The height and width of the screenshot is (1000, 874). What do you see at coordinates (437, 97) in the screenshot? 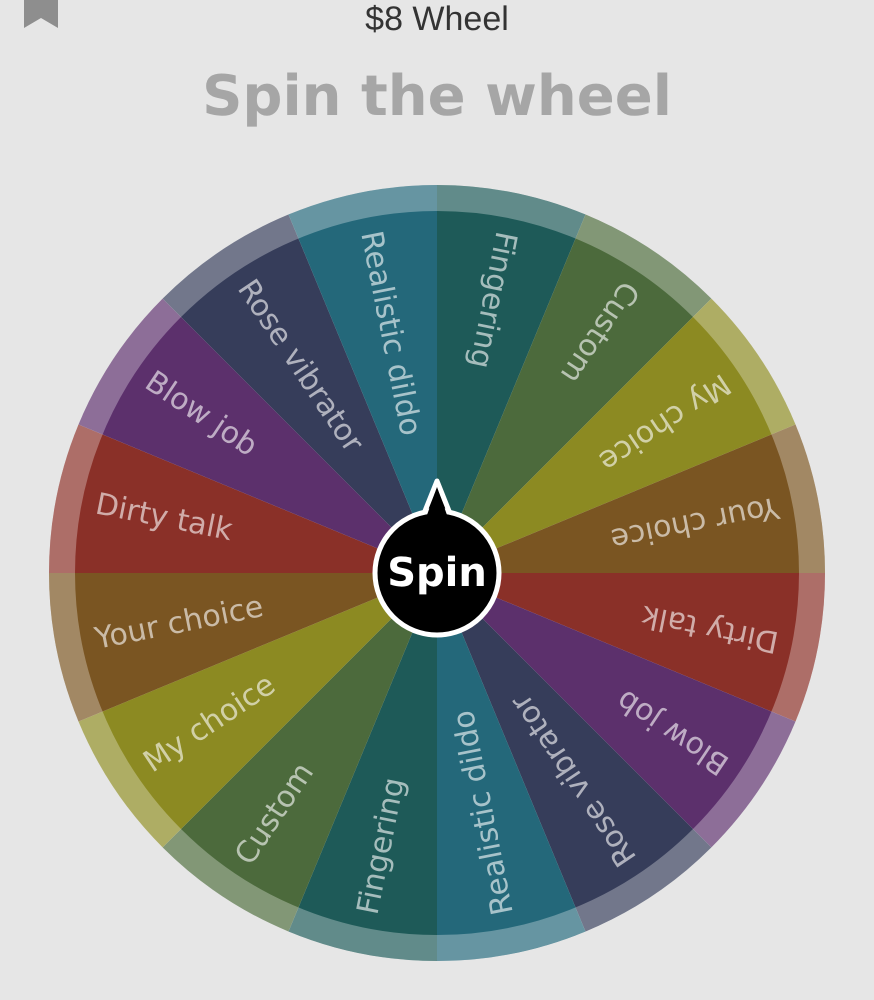
I see `heading: Spin the wheel` at bounding box center [437, 97].